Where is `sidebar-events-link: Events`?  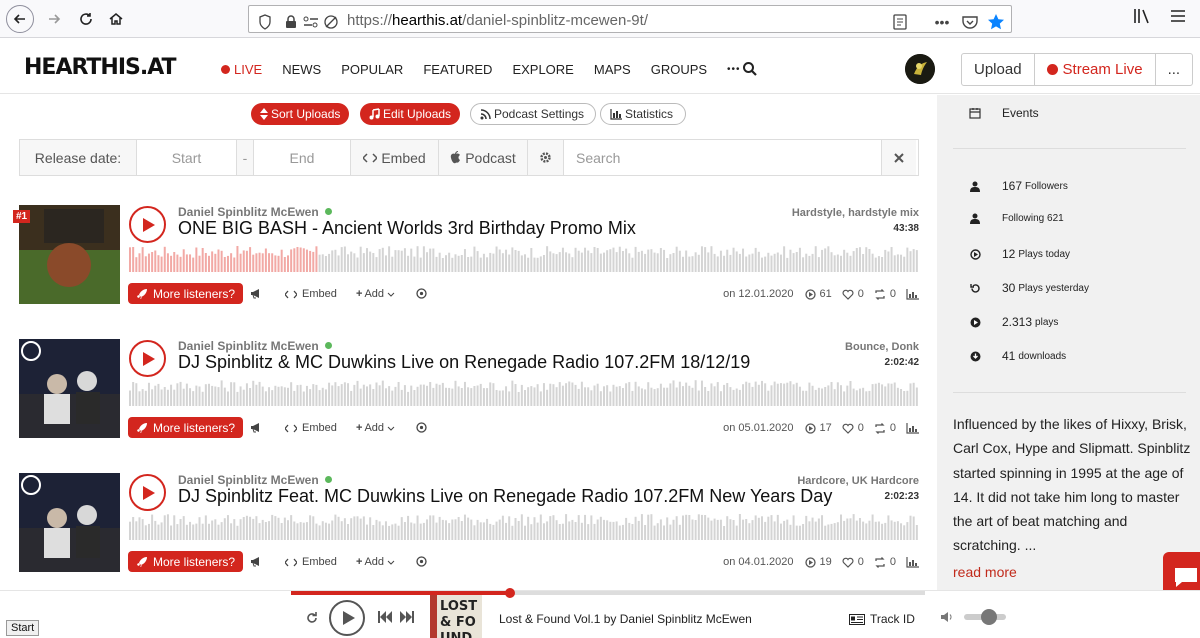
sidebar-events-link: Events is located at coordinates (1004, 113).